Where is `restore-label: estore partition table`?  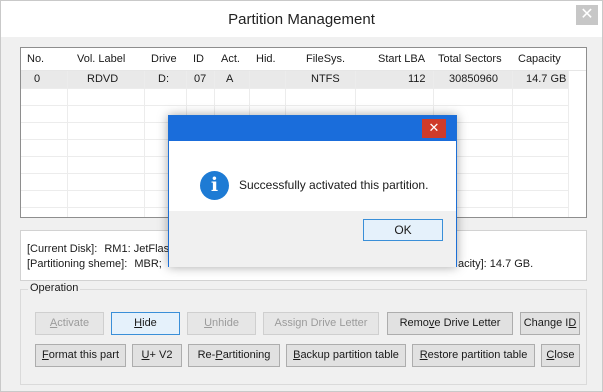
restore-label: estore partition table is located at coordinates (477, 355).